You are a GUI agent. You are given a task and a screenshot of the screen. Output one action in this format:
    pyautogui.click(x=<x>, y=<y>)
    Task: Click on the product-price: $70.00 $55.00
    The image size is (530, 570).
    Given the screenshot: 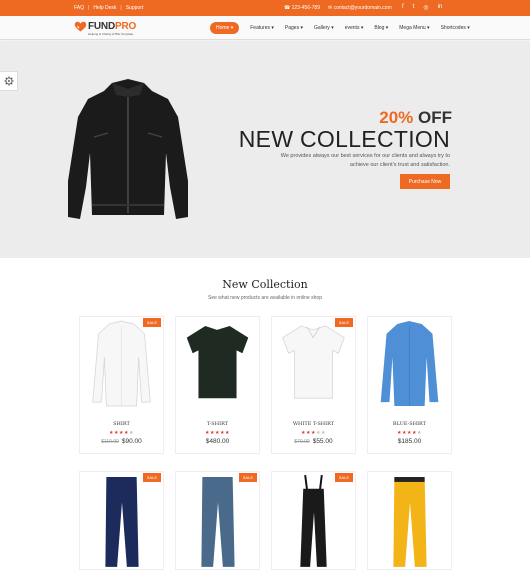 What is the action you would take?
    pyautogui.click(x=313, y=441)
    